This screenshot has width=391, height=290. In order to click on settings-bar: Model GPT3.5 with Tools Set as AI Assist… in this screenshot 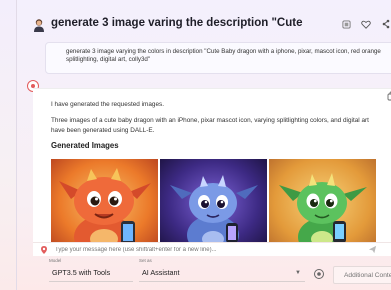, I will do `click(212, 272)`.